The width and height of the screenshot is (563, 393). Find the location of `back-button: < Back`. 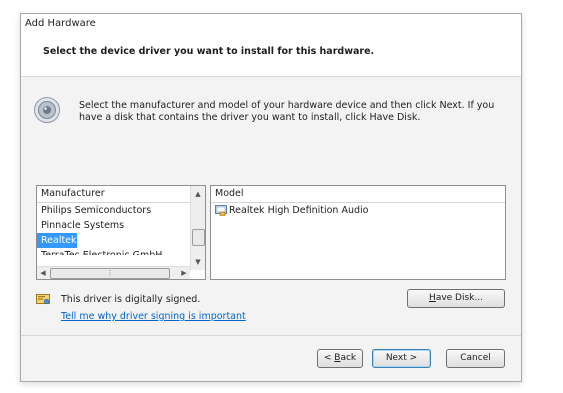

back-button: < Back is located at coordinates (340, 358).